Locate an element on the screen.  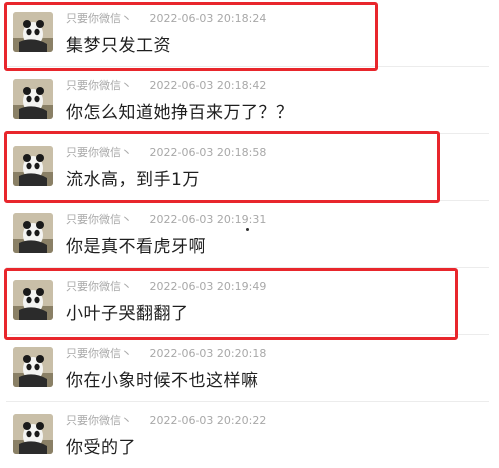
timestamp: 2022-06-03 20:20:22 is located at coordinates (208, 420).